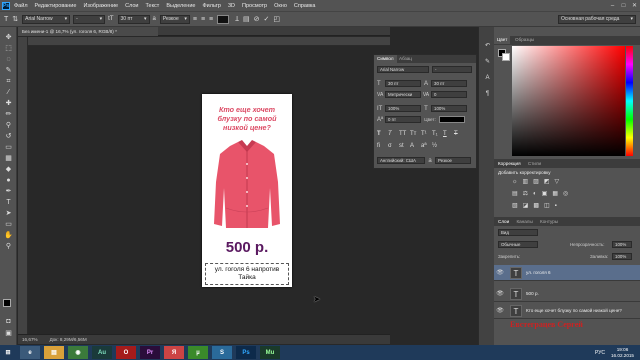 Image resolution: width=640 pixels, height=360 pixels. Describe the element at coordinates (23, 185) in the screenshot. I see `vertical-ruler` at that location.